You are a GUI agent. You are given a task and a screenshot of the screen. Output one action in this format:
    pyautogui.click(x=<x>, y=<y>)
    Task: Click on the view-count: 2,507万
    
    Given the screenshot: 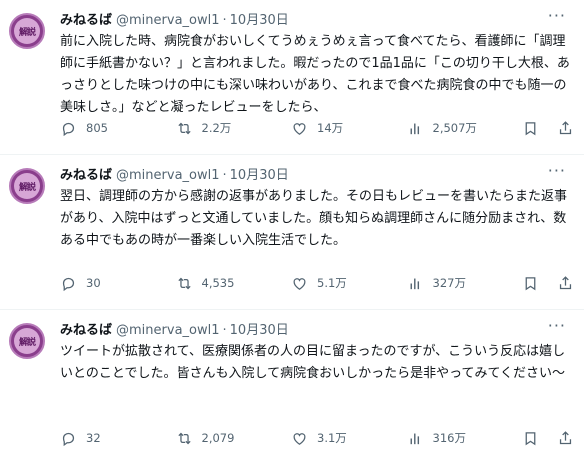 What is the action you would take?
    pyautogui.click(x=454, y=128)
    